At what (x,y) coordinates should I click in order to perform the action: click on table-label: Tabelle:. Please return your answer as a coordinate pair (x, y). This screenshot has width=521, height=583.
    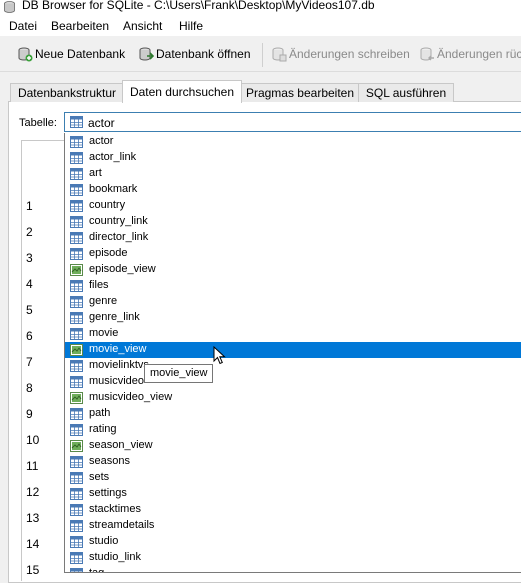
    Looking at the image, I should click on (38, 123).